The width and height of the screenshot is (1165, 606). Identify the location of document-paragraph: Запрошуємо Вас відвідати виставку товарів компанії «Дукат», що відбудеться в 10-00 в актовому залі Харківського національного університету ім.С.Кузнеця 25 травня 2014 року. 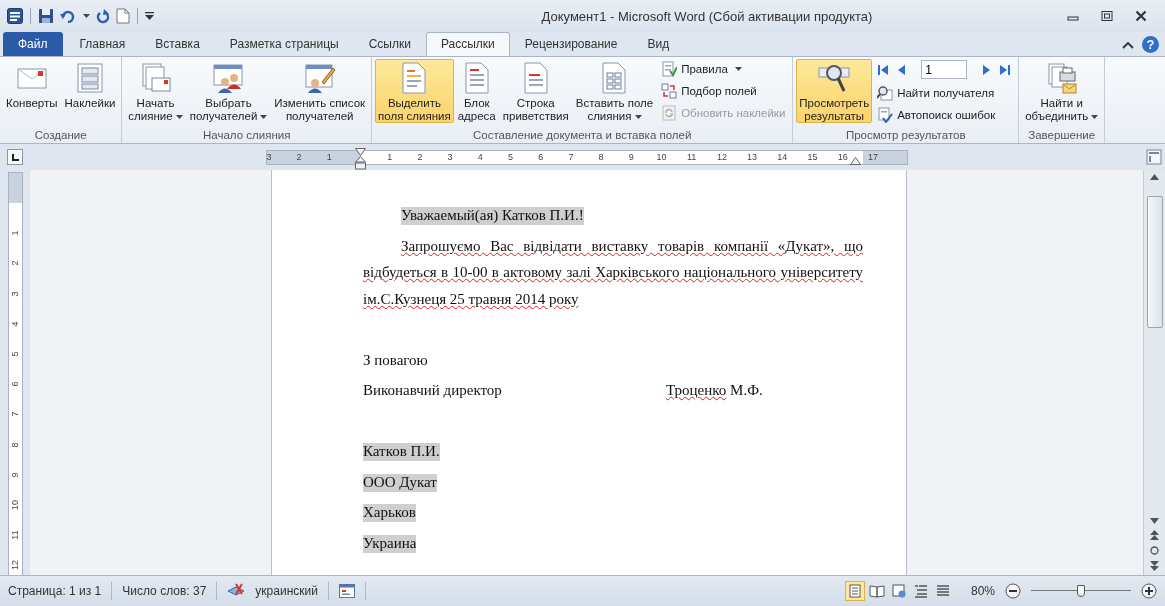
(613, 272).